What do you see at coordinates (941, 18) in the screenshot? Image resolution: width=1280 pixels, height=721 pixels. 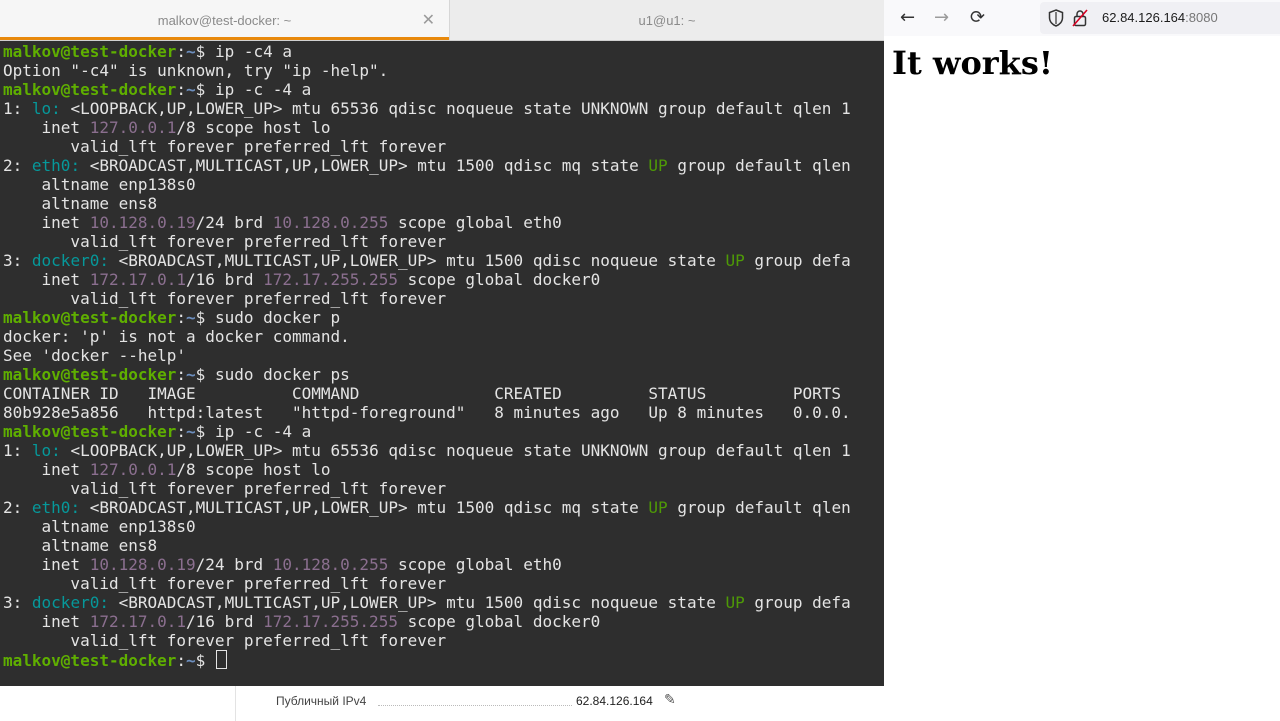 I see `forward-arrow-icon: →` at bounding box center [941, 18].